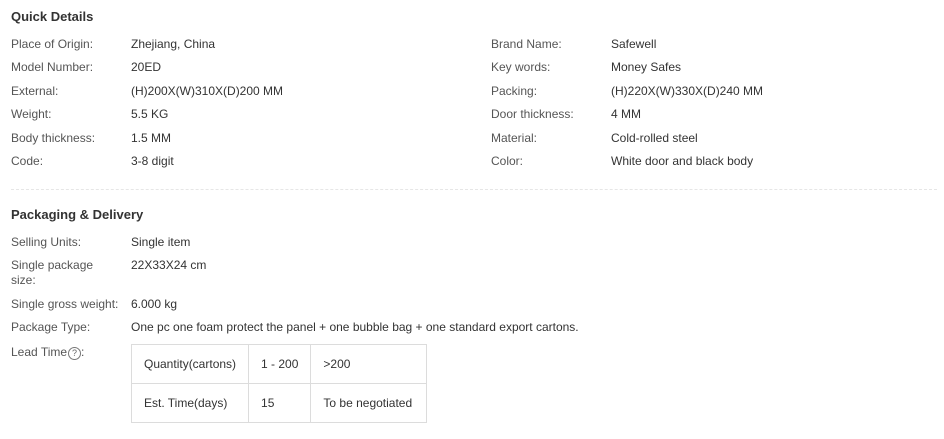 This screenshot has height=439, width=944. What do you see at coordinates (507, 161) in the screenshot?
I see `color-label: Color:` at bounding box center [507, 161].